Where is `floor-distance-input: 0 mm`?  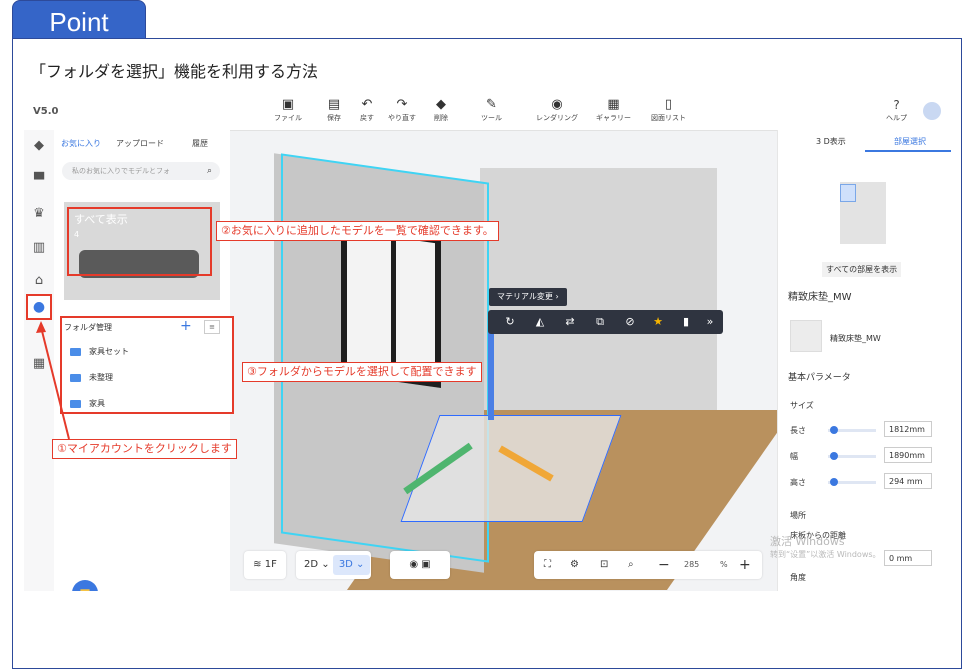 floor-distance-input: 0 mm is located at coordinates (908, 558).